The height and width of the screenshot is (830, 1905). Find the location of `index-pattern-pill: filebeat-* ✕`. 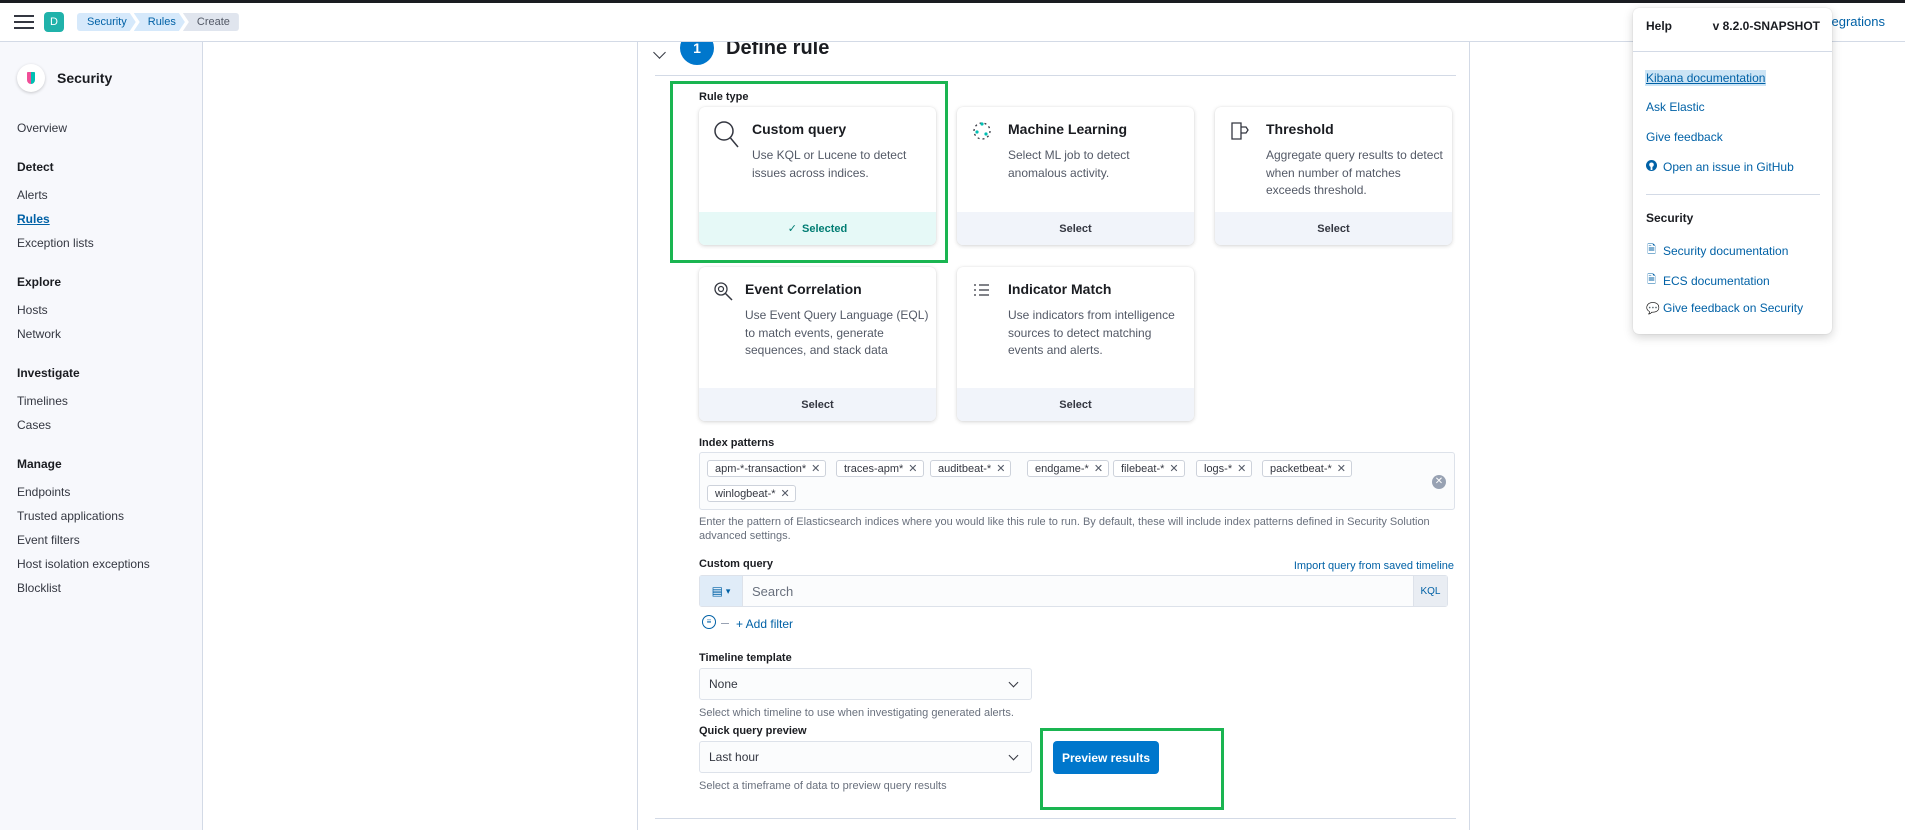

index-pattern-pill: filebeat-* ✕ is located at coordinates (1149, 468).